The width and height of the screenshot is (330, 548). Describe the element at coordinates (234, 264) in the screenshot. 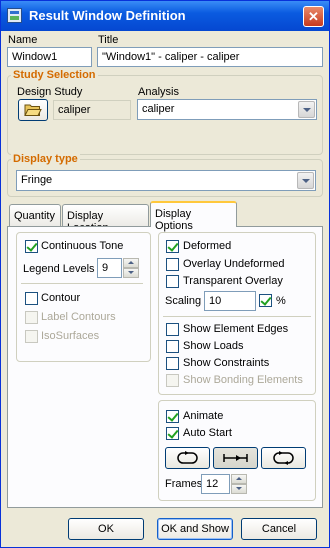

I see `overlay-undeformed-label: Overlay Undeformed` at that location.